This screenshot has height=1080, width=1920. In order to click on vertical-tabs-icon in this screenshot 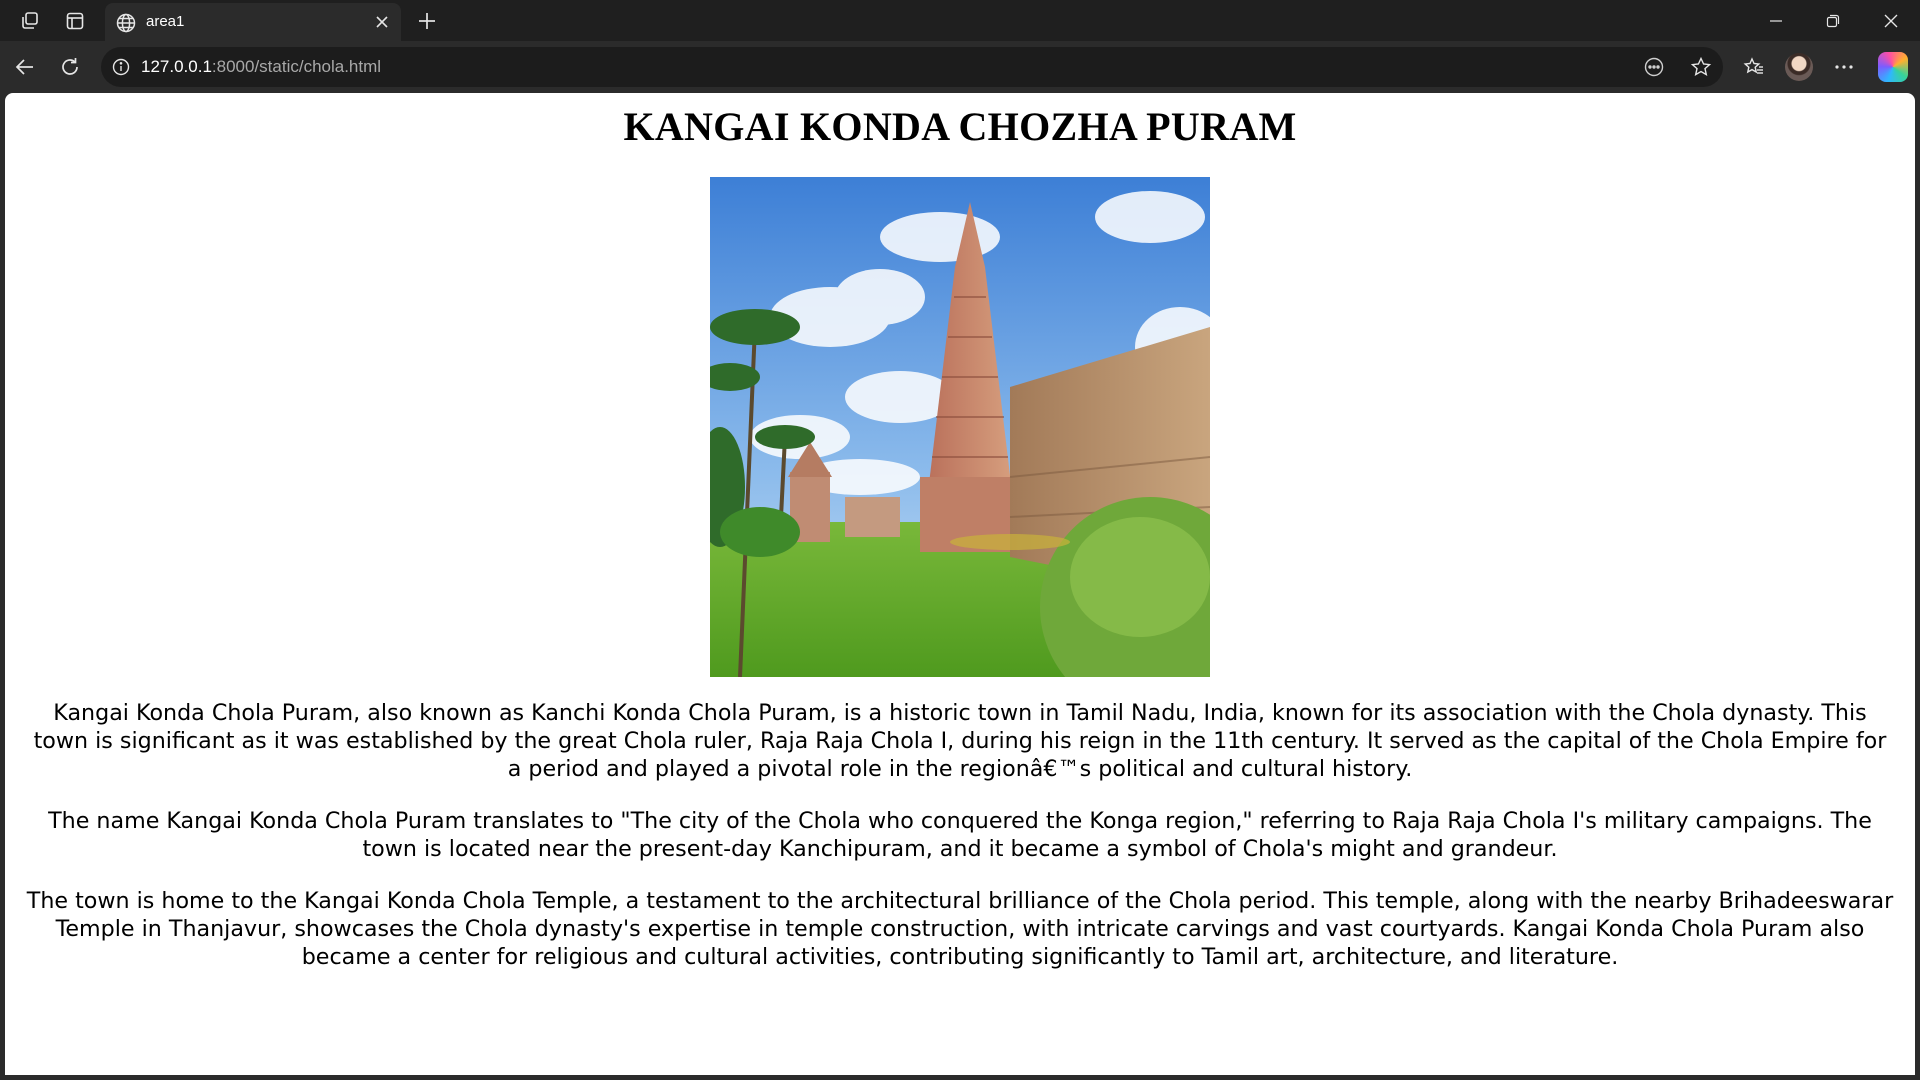, I will do `click(75, 21)`.